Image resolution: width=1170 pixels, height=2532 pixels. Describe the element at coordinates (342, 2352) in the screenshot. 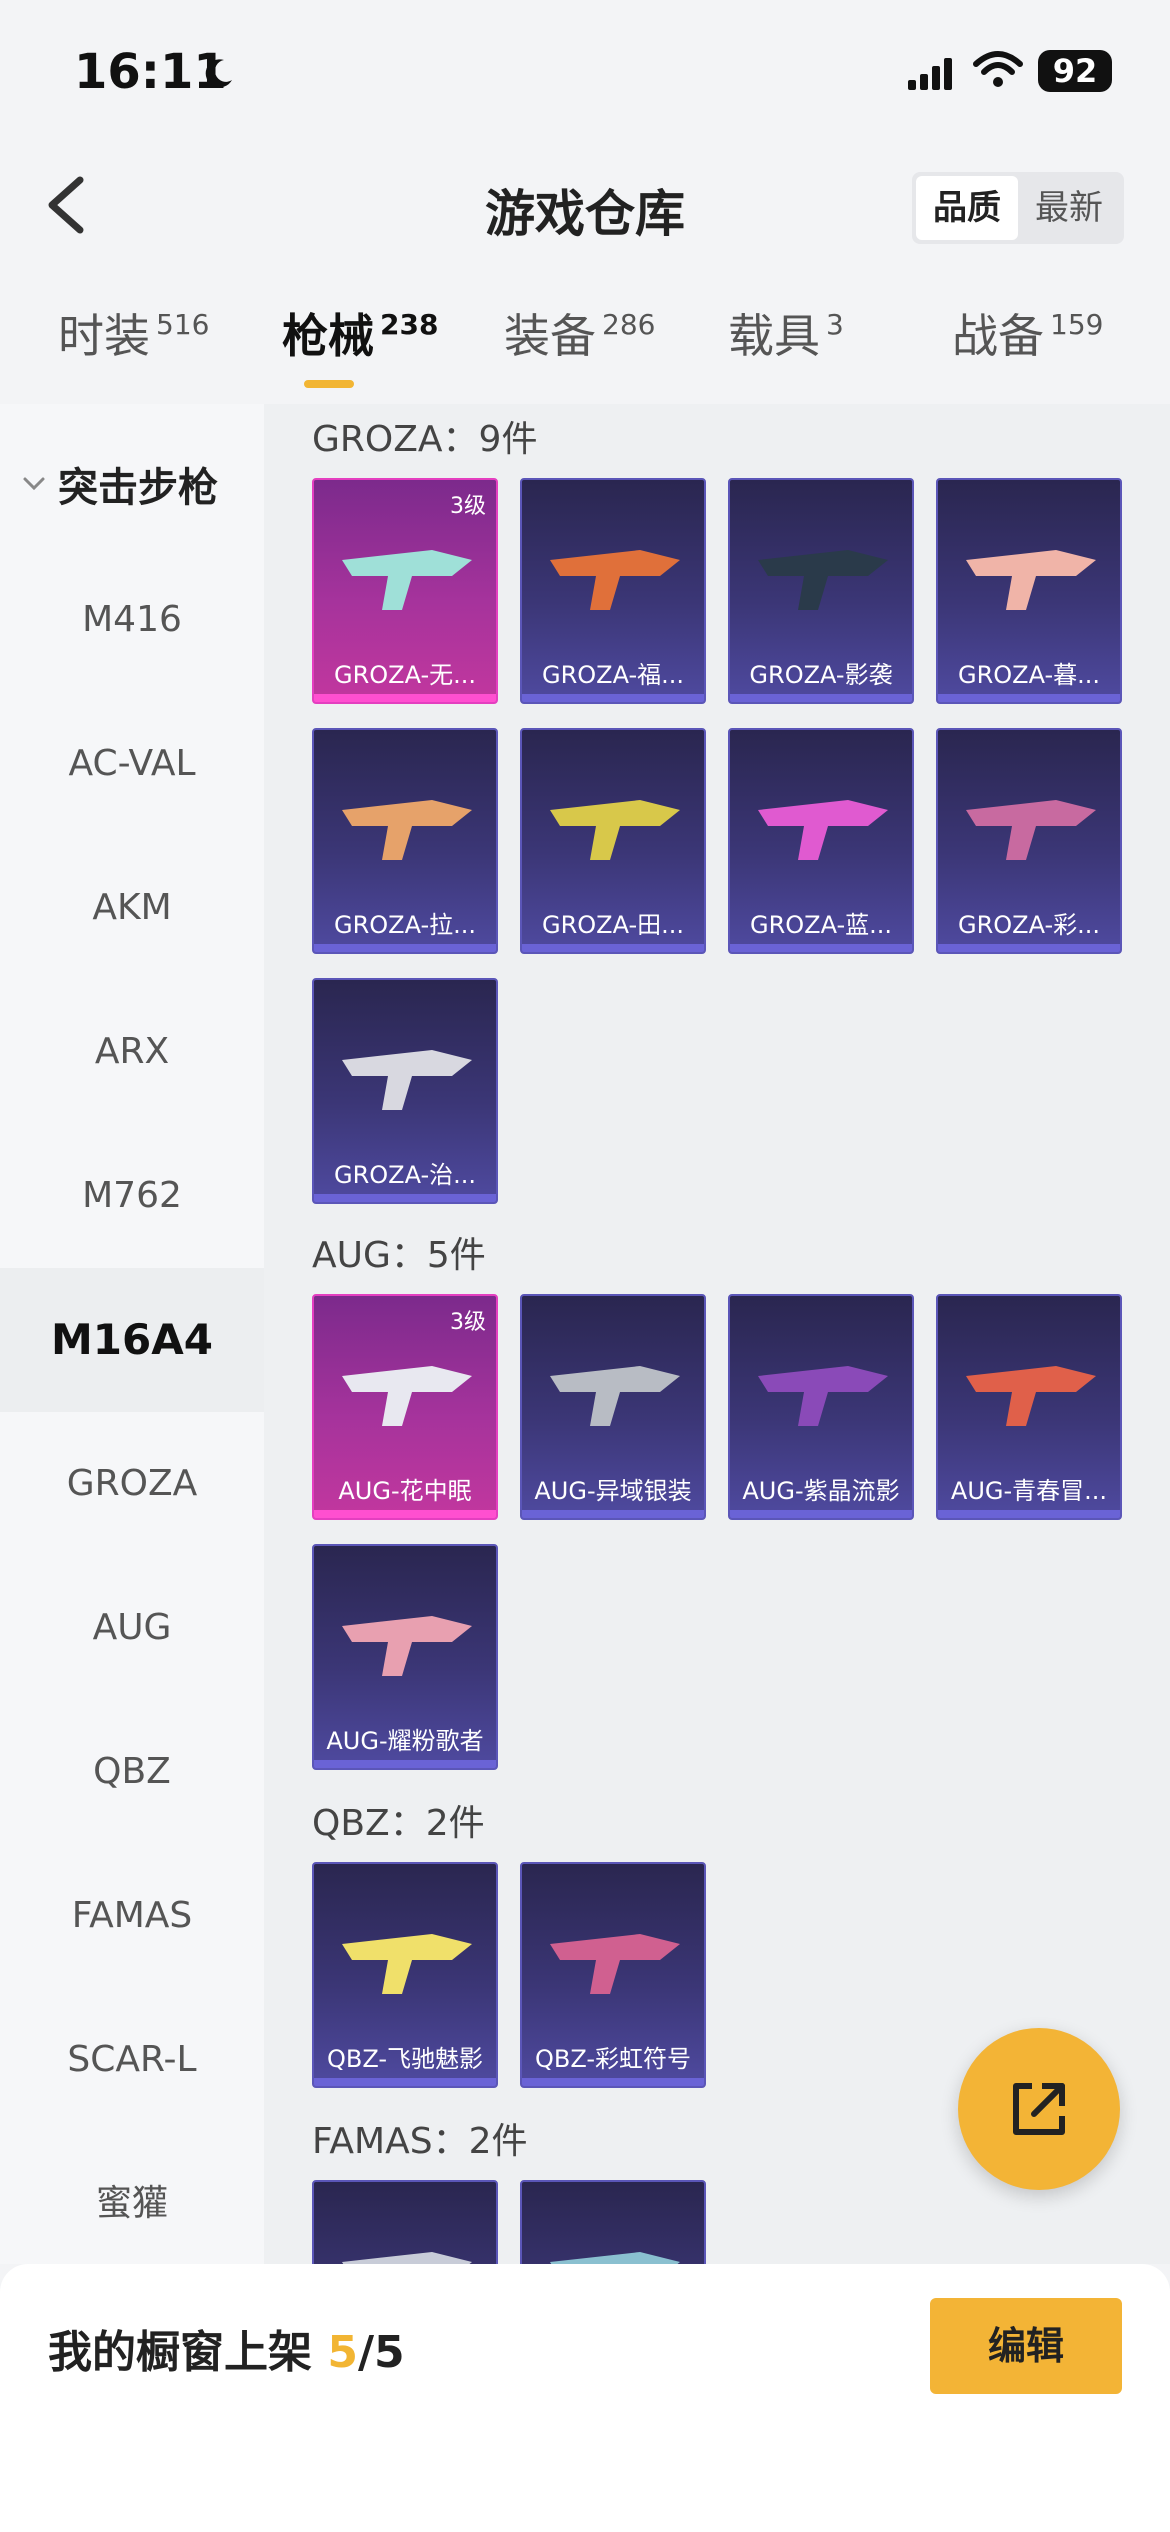

I see `showcase-current-count: 5` at that location.